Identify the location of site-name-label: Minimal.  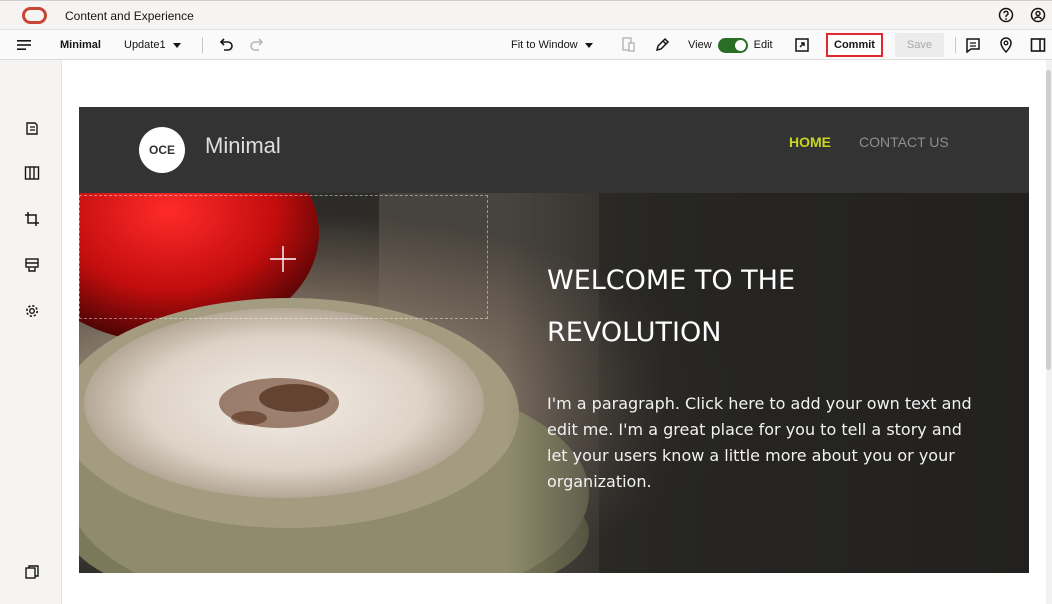
(80, 45).